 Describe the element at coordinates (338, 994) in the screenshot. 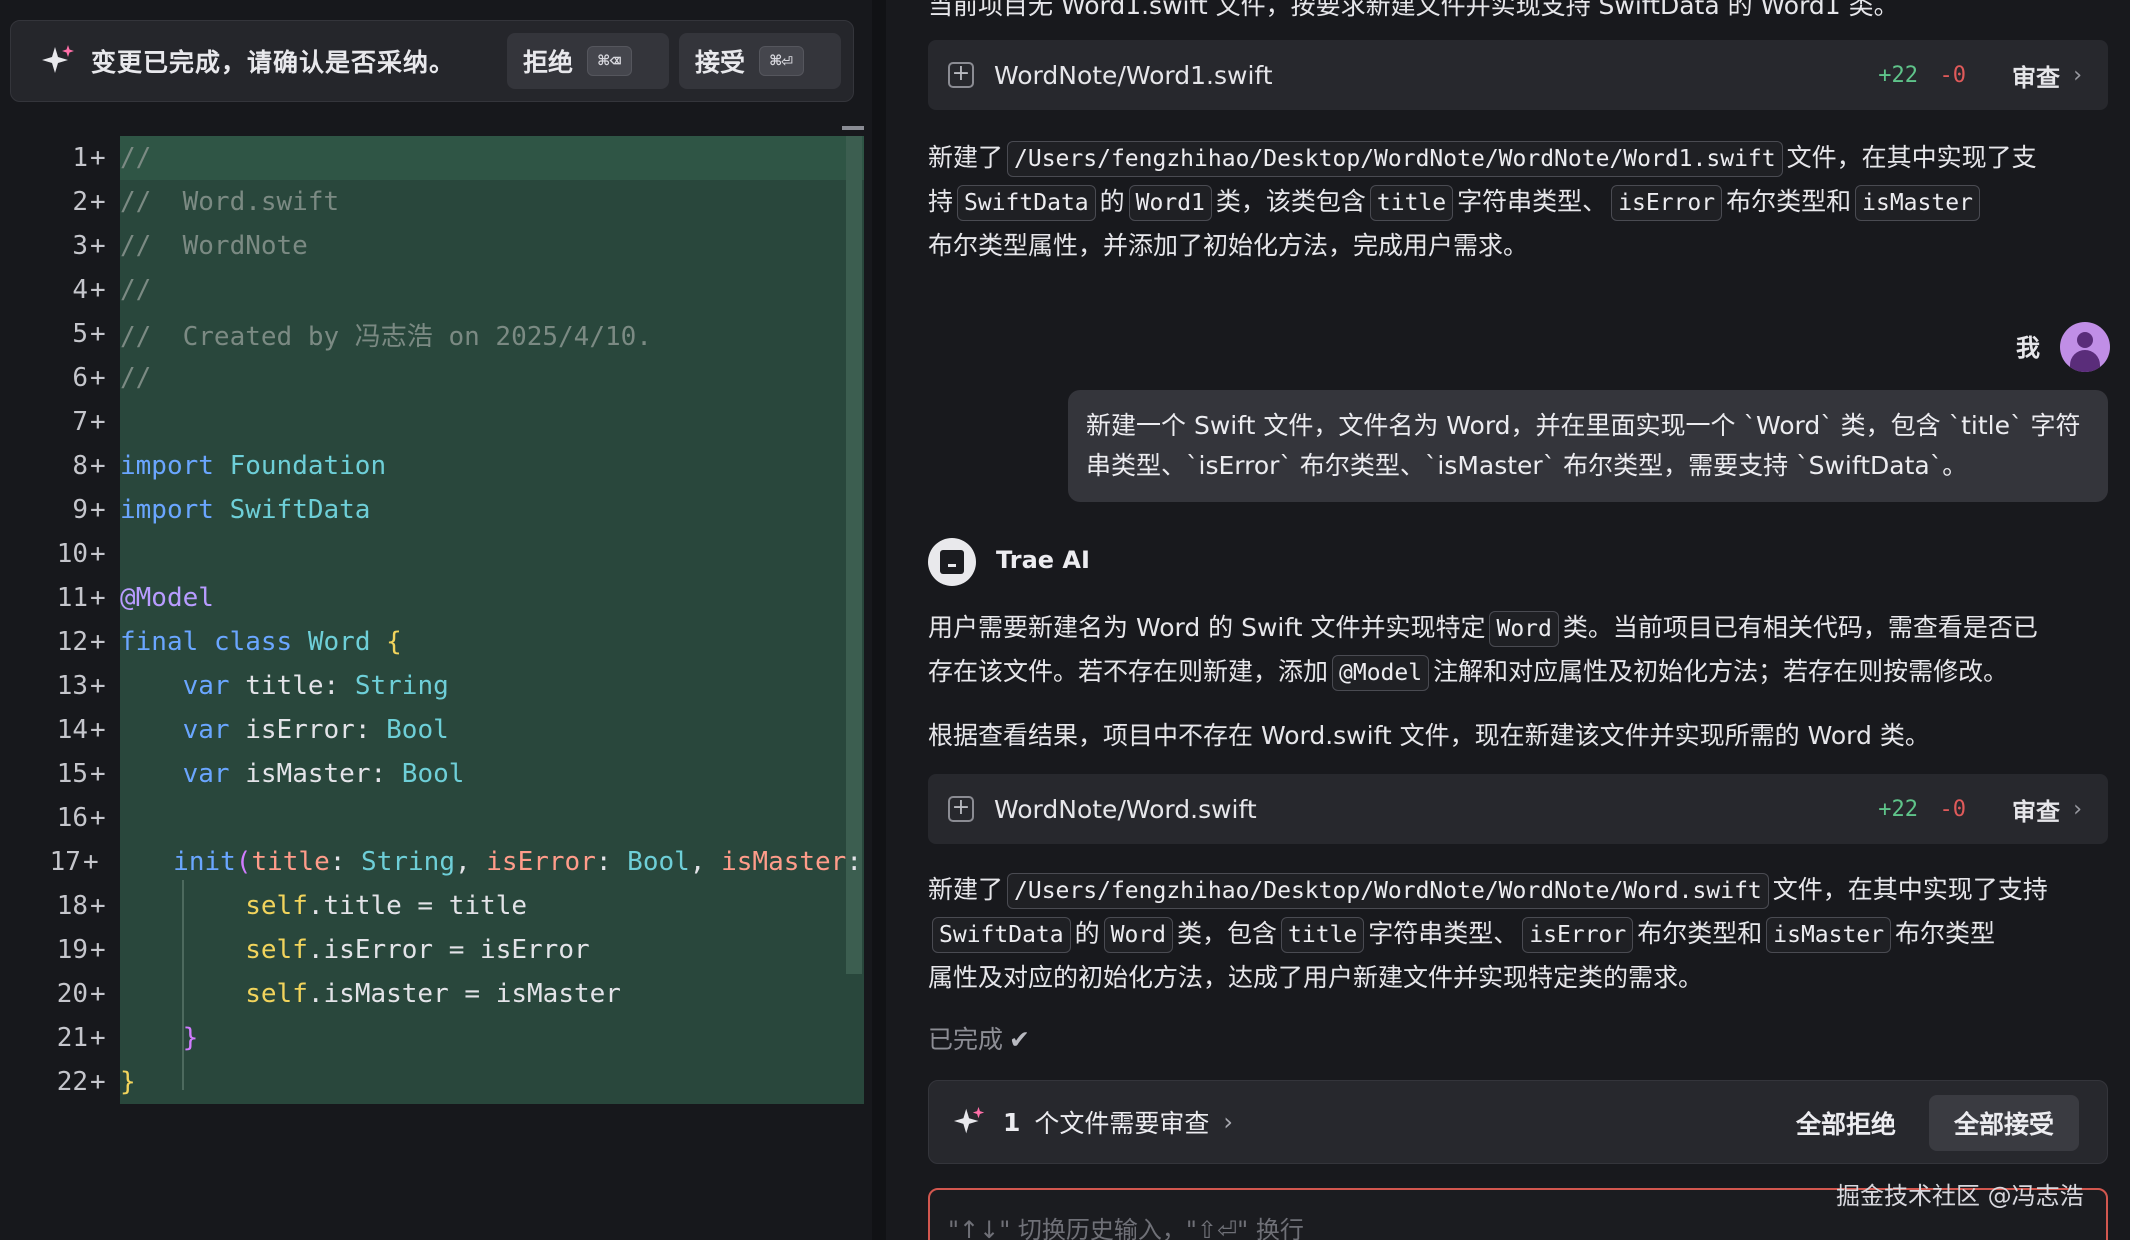

I see `code-line: 20 + self.isMaster = isMaster` at that location.